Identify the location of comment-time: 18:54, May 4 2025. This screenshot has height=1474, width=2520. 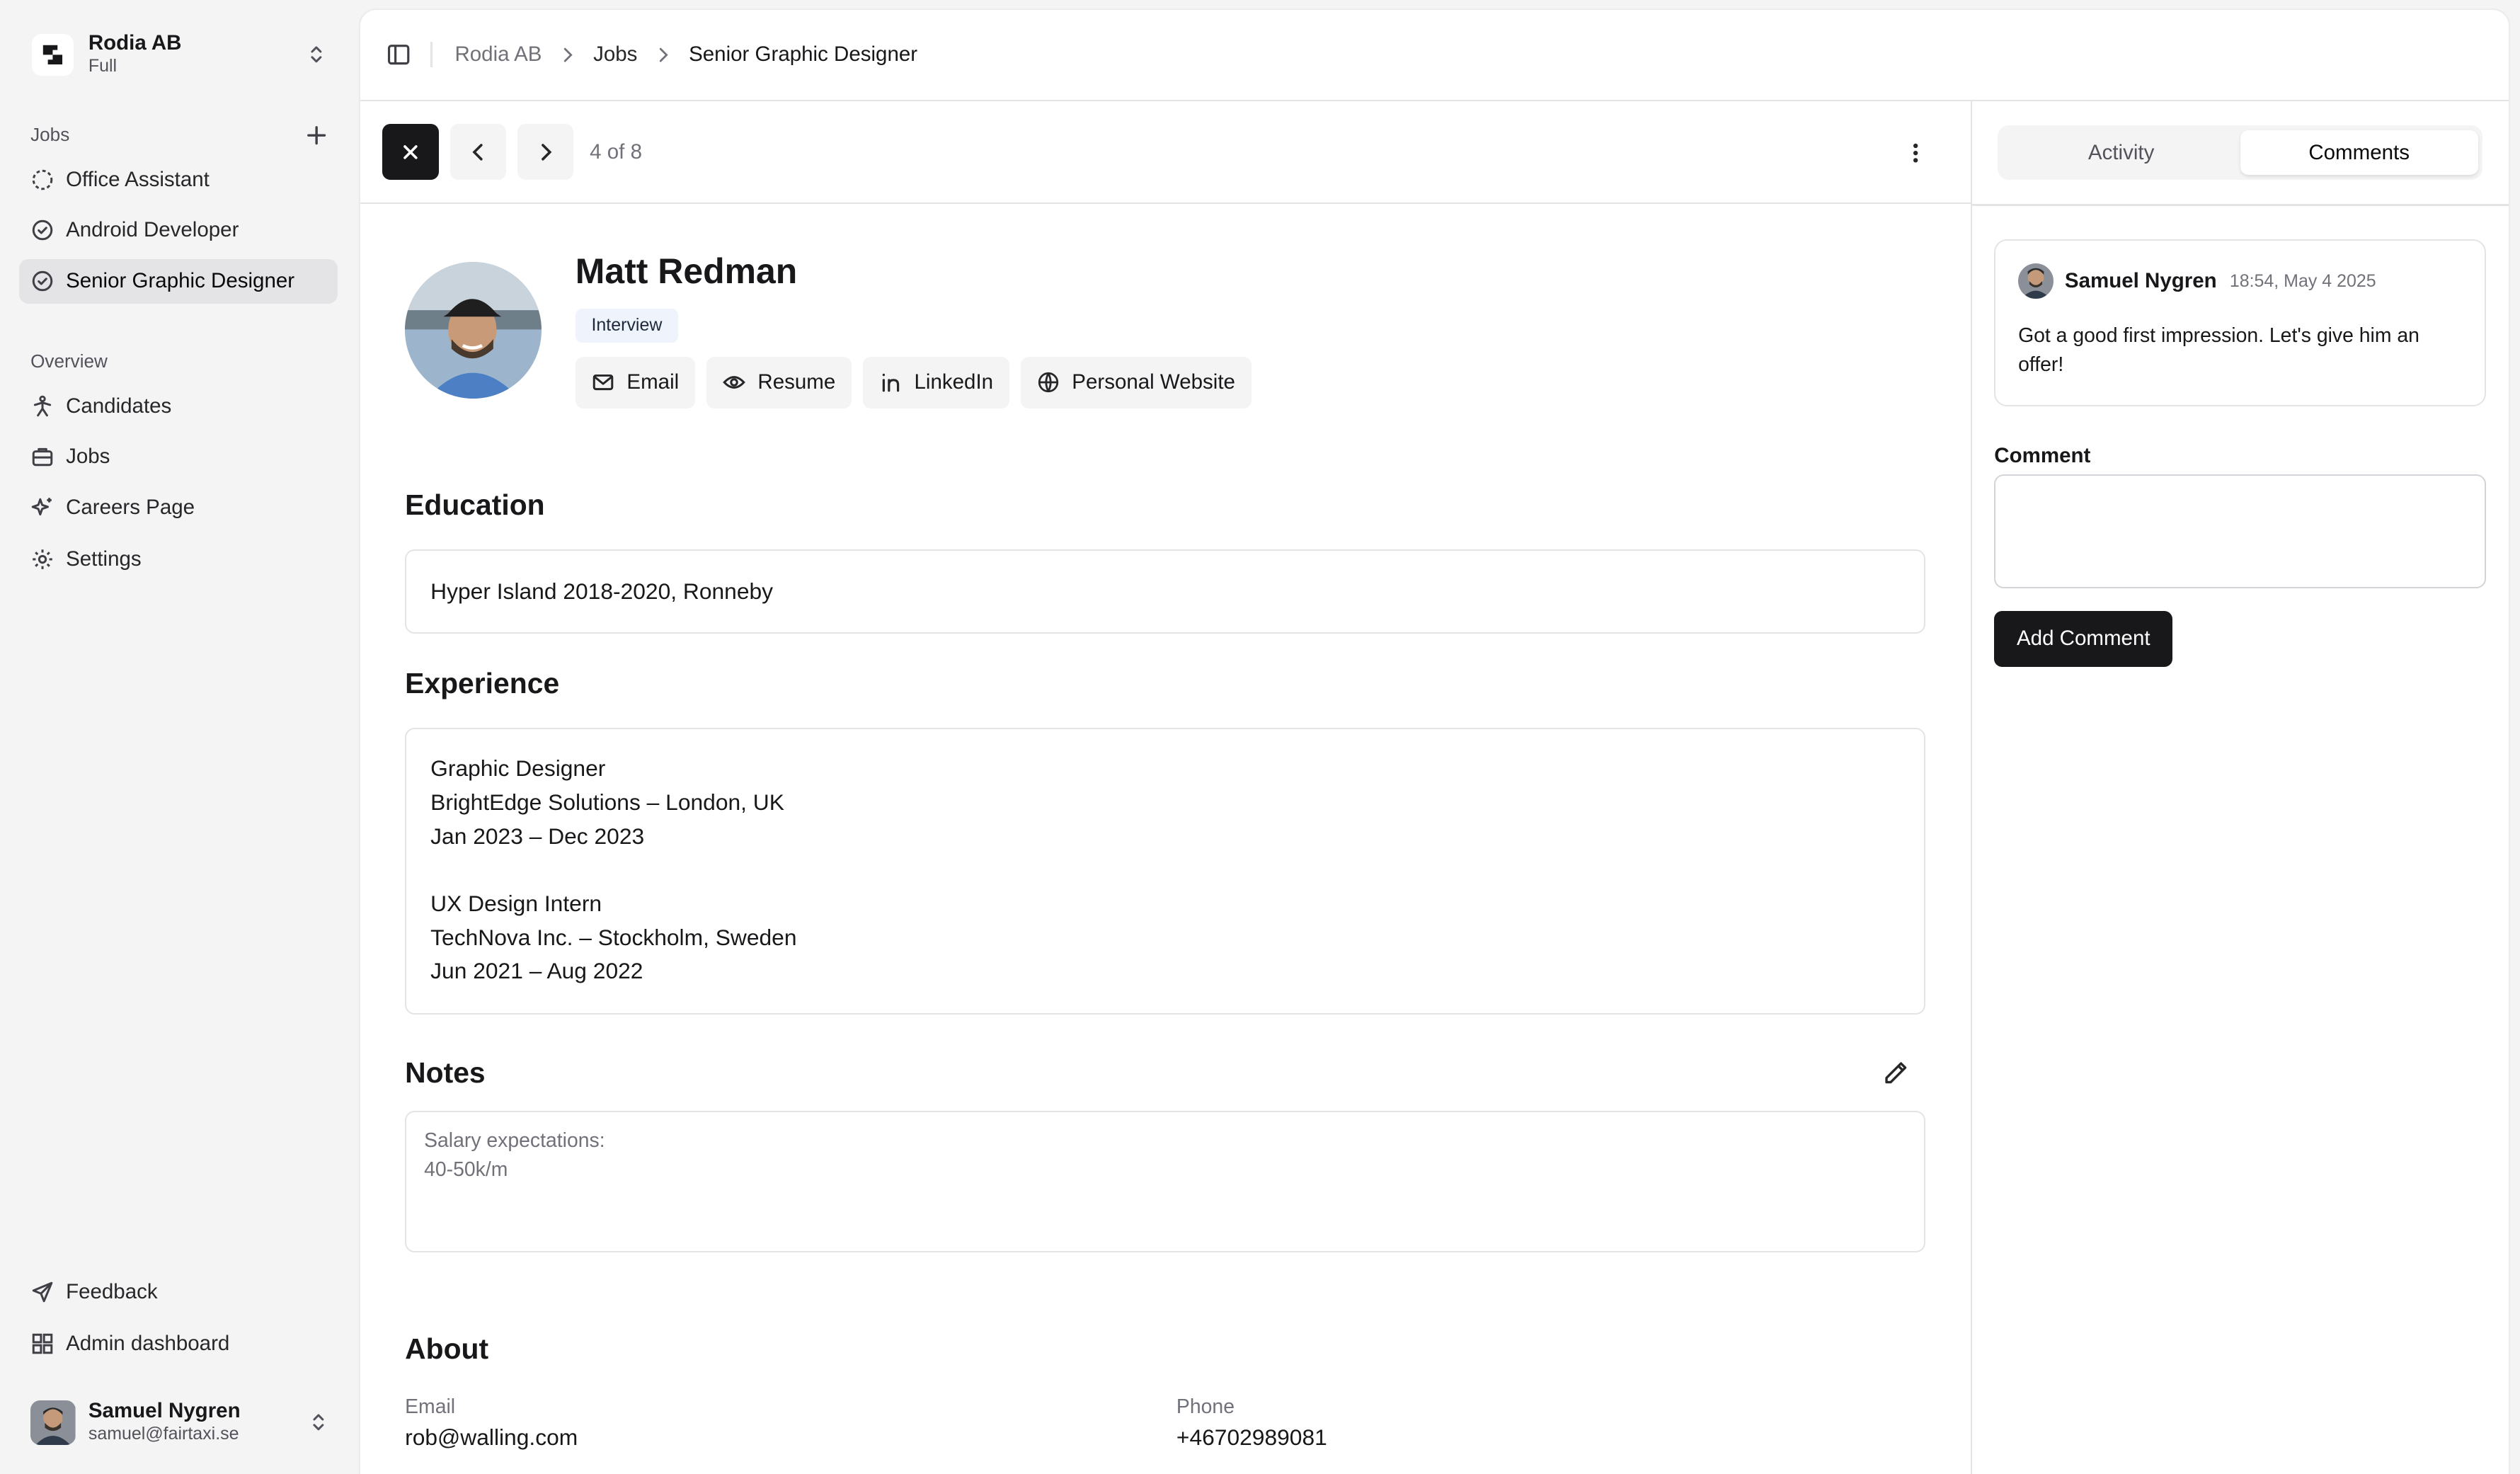
(2302, 280).